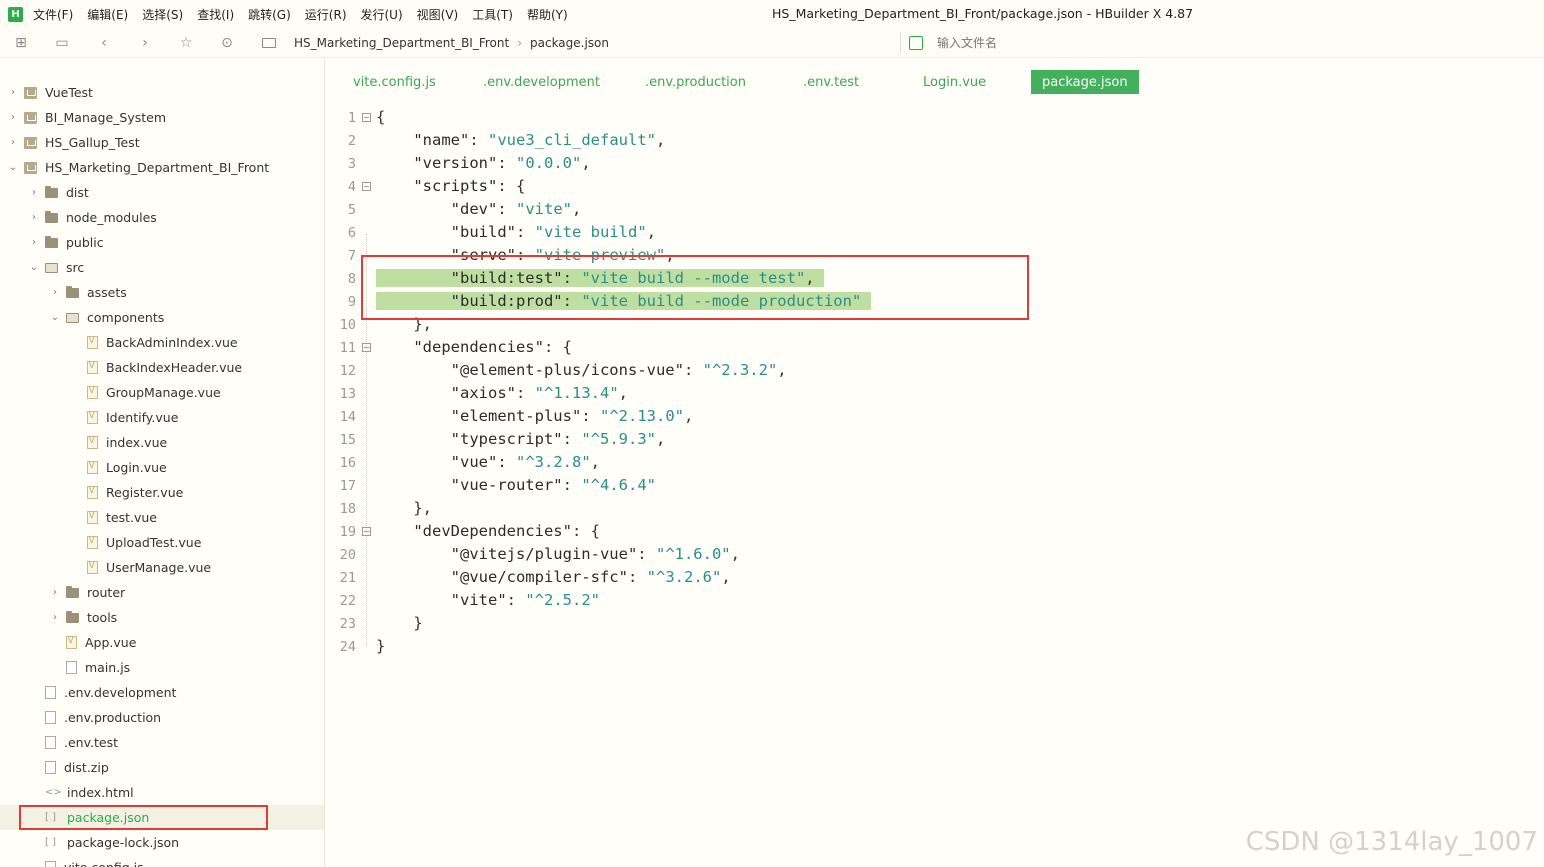 Image resolution: width=1544 pixels, height=867 pixels. Describe the element at coordinates (107, 14) in the screenshot. I see `menu-item: 编辑(E)` at that location.